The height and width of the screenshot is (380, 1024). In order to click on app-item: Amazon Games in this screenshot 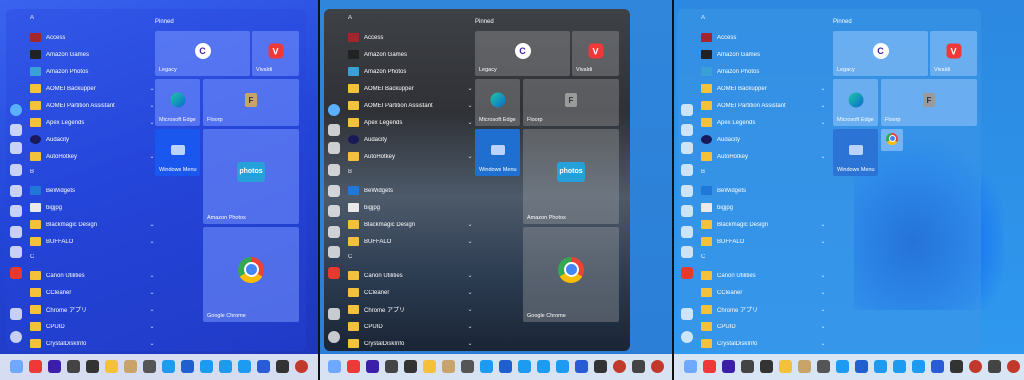, I will do `click(92, 54)`.